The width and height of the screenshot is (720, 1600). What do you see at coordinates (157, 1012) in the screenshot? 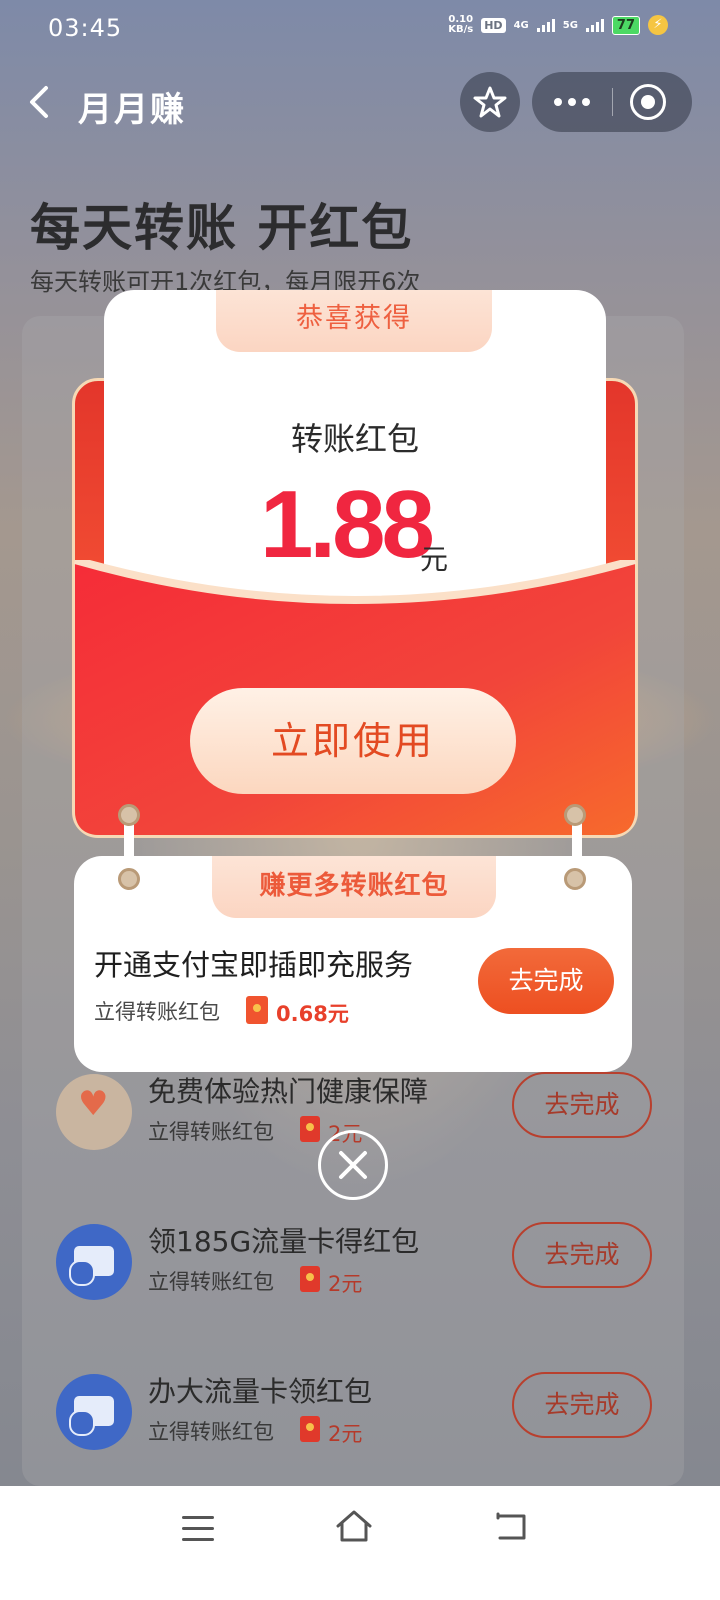
I see `more-task-subtitle: 立得转账红包` at bounding box center [157, 1012].